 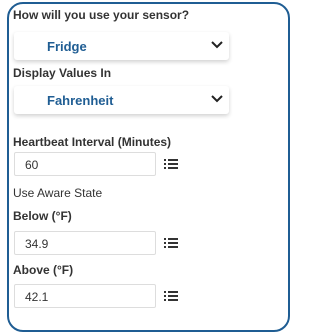 What do you see at coordinates (80, 100) in the screenshot?
I see `display-units-select-value: Fahrenheit` at bounding box center [80, 100].